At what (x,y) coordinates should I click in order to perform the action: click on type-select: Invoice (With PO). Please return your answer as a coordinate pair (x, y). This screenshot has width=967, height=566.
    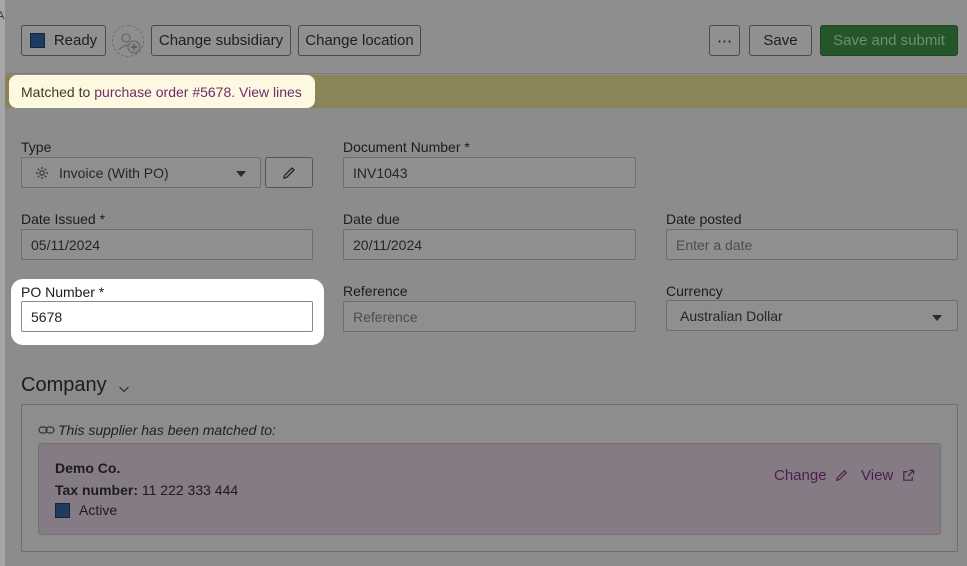
    Looking at the image, I should click on (141, 172).